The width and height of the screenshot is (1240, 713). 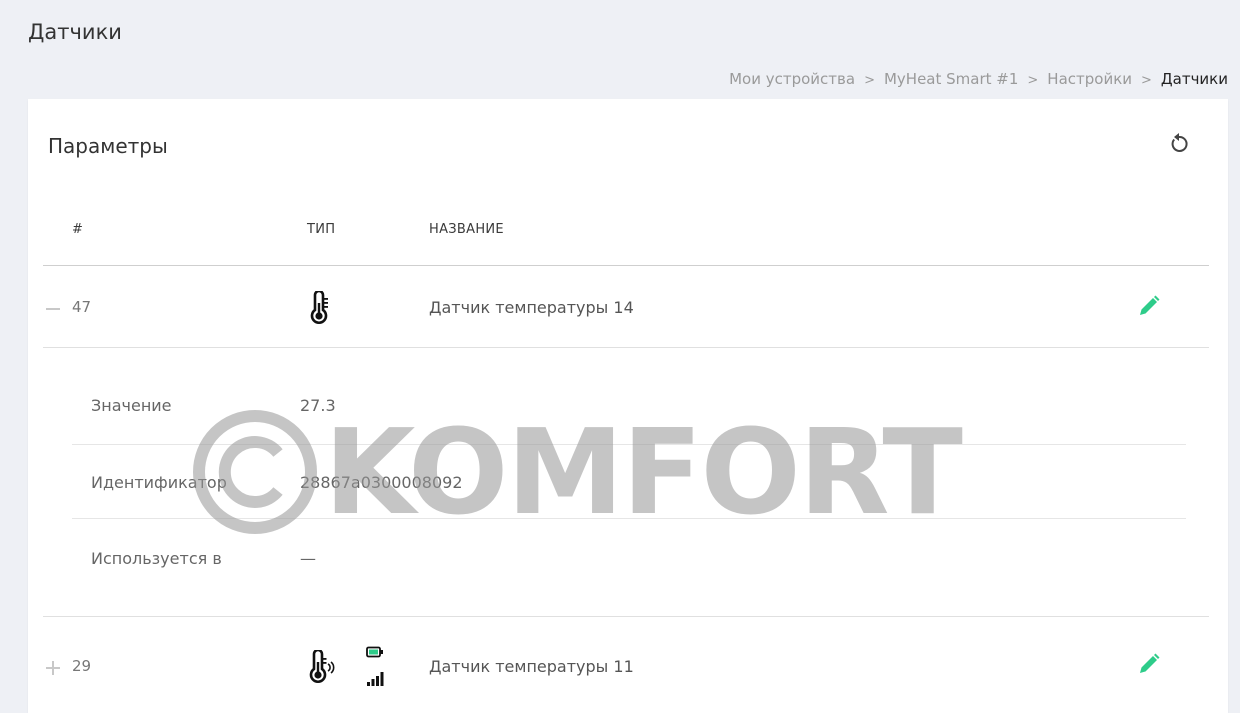 I want to click on detail-value-identifier: 28867a0300008092, so click(x=381, y=482).